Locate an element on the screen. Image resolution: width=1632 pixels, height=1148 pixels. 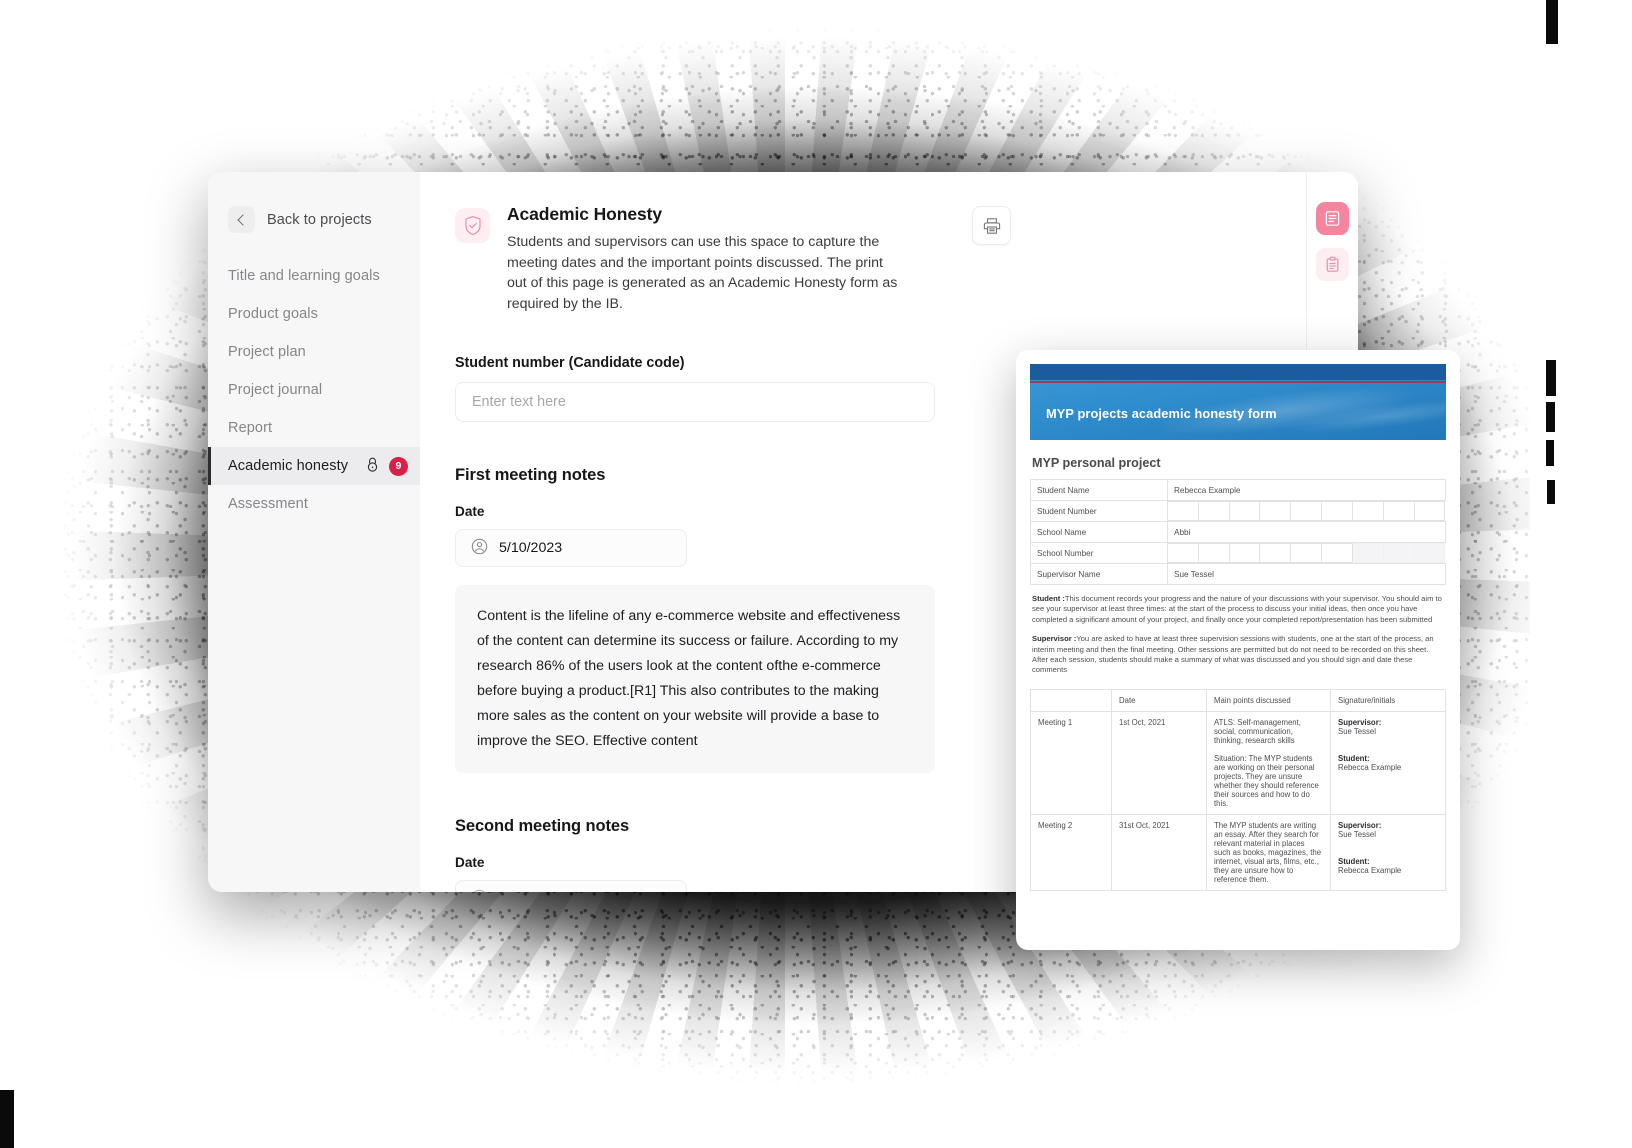
sidebar-item-label: Academic honesty is located at coordinates (288, 466).